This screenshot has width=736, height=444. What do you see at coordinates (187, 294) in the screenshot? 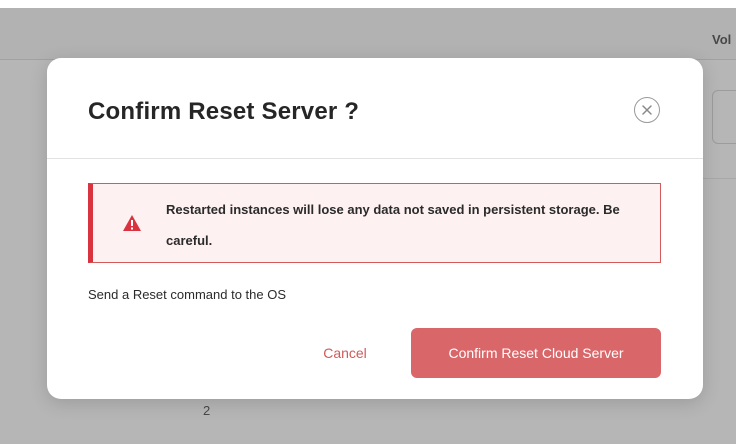
I see `dialog-description: Send a Reset command to the OS` at bounding box center [187, 294].